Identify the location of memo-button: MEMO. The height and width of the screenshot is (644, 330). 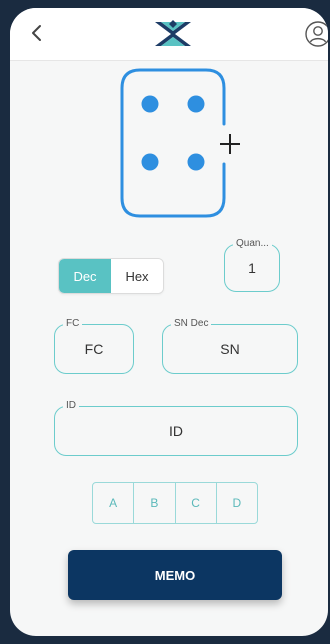
(175, 575).